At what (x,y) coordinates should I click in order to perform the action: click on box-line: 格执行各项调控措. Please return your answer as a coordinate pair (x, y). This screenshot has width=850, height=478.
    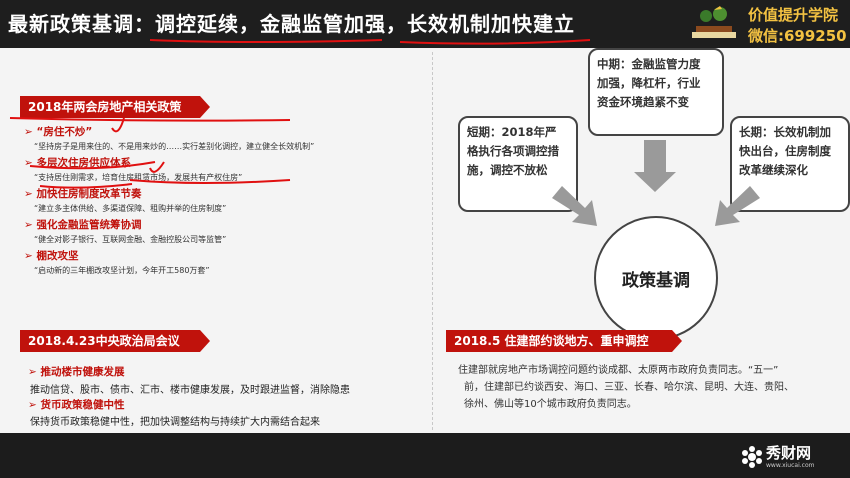
    Looking at the image, I should click on (513, 151).